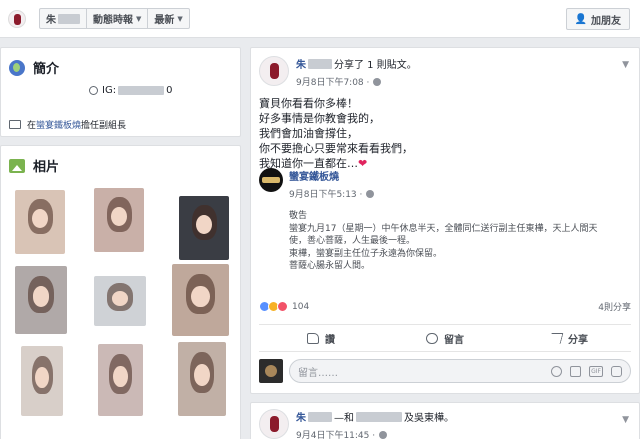 The width and height of the screenshot is (640, 439). What do you see at coordinates (596, 371) in the screenshot?
I see `gif-icon: GIF` at bounding box center [596, 371].